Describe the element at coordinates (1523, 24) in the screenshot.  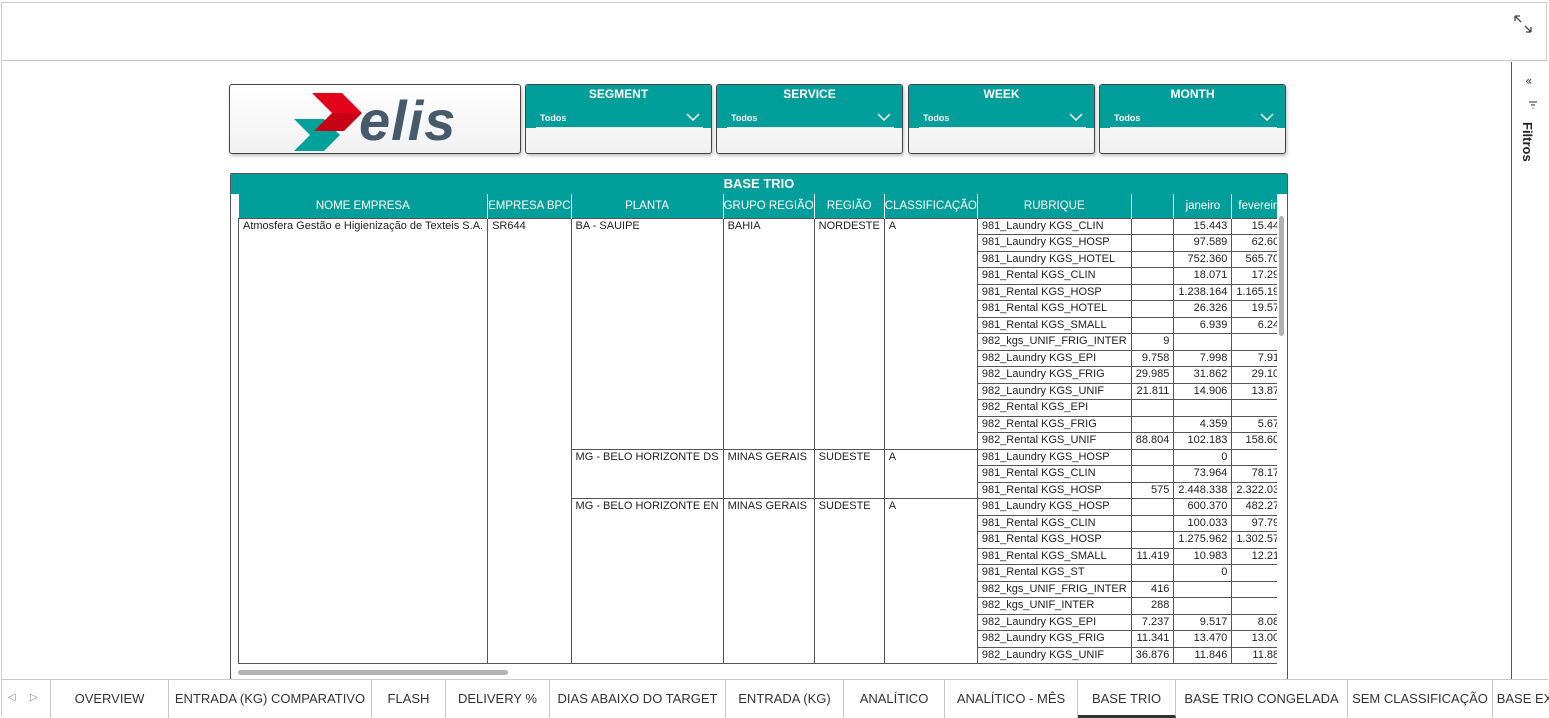
I see `expand-icon` at that location.